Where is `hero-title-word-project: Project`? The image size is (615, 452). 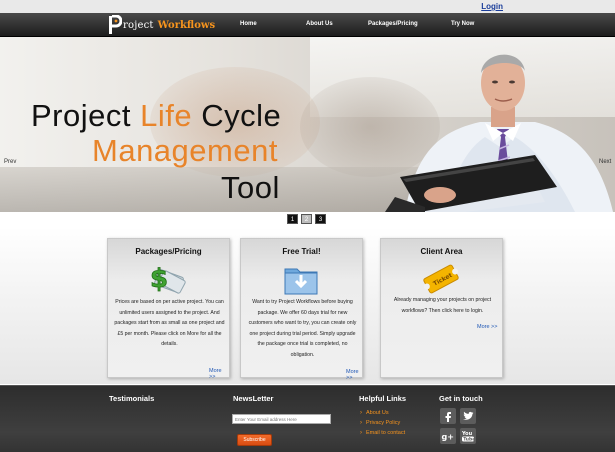
hero-title-word-project: Project is located at coordinates (86, 115).